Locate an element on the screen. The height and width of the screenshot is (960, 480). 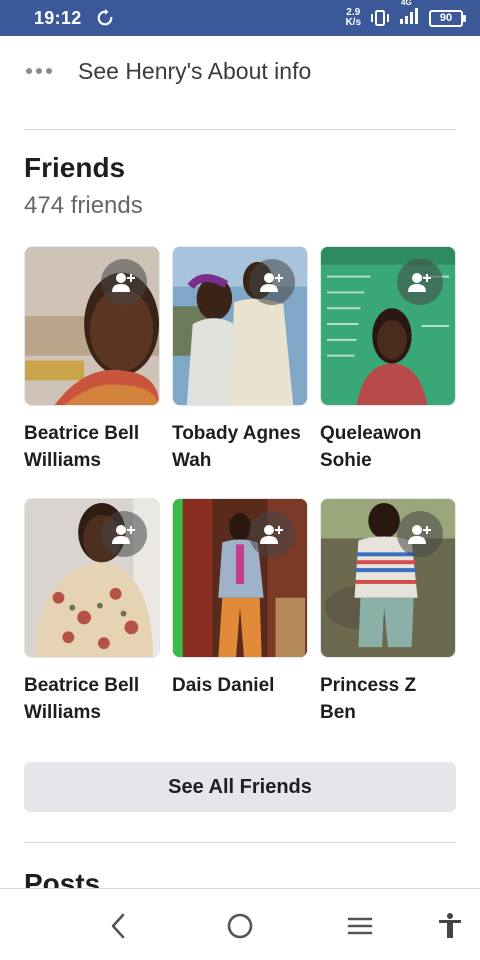
back-button is located at coordinates (119, 926).